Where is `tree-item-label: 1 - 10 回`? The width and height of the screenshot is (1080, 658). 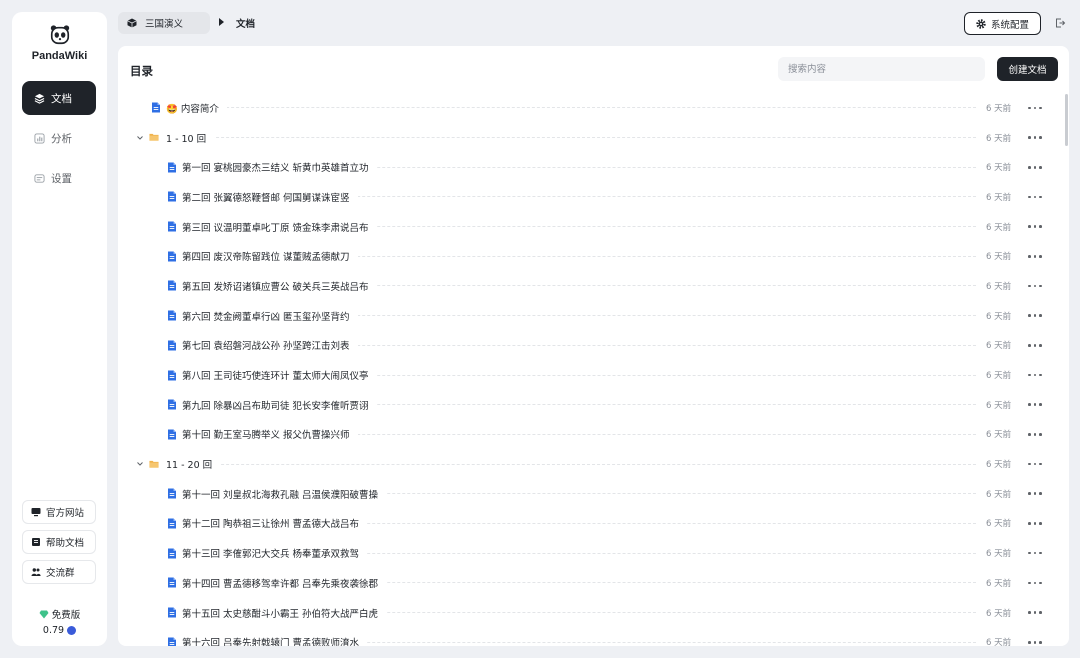
tree-item-label: 1 - 10 回 is located at coordinates (190, 137).